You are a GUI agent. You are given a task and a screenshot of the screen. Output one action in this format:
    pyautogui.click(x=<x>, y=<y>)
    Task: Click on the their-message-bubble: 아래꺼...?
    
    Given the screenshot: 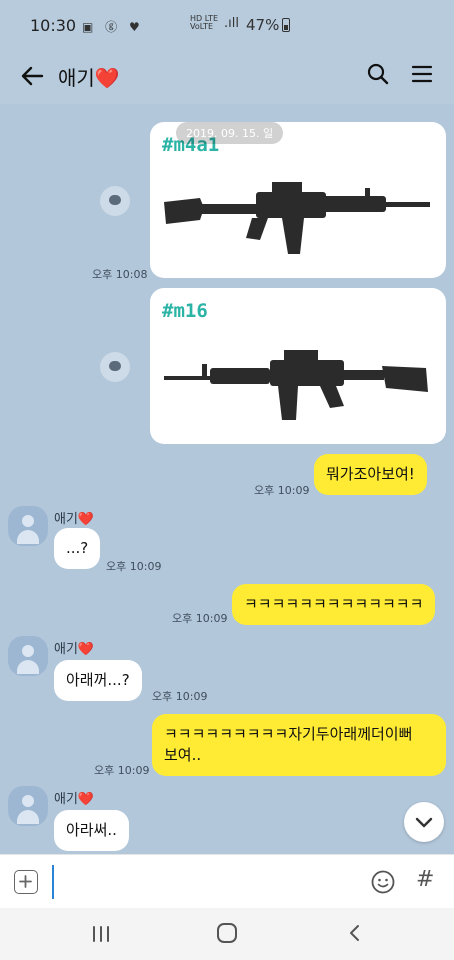 What is the action you would take?
    pyautogui.click(x=98, y=680)
    